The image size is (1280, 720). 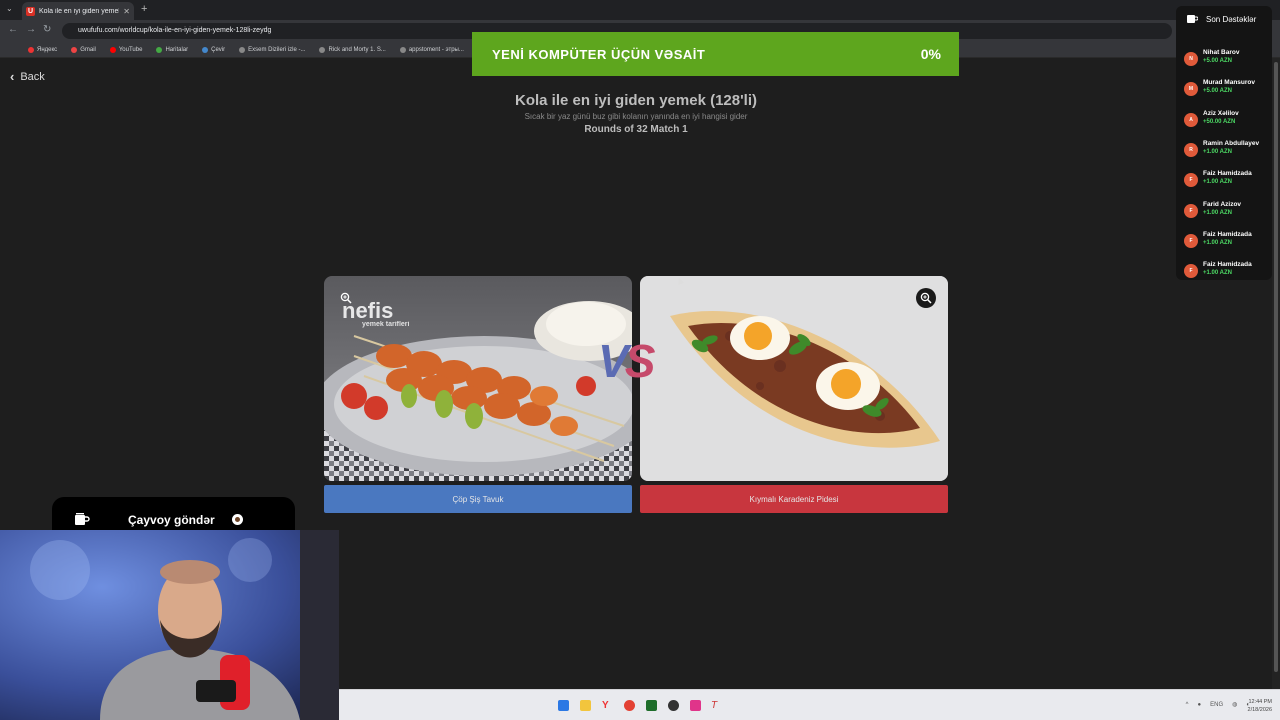 I want to click on supporter-name: Nihat Barov, so click(x=1221, y=52).